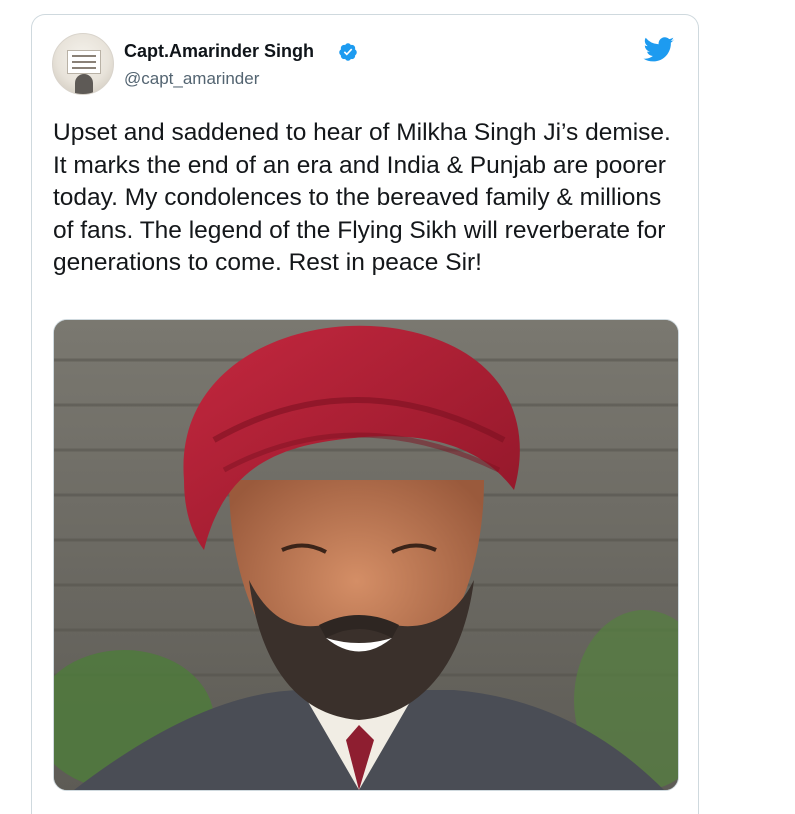  I want to click on avatar-sign-graphic, so click(84, 62).